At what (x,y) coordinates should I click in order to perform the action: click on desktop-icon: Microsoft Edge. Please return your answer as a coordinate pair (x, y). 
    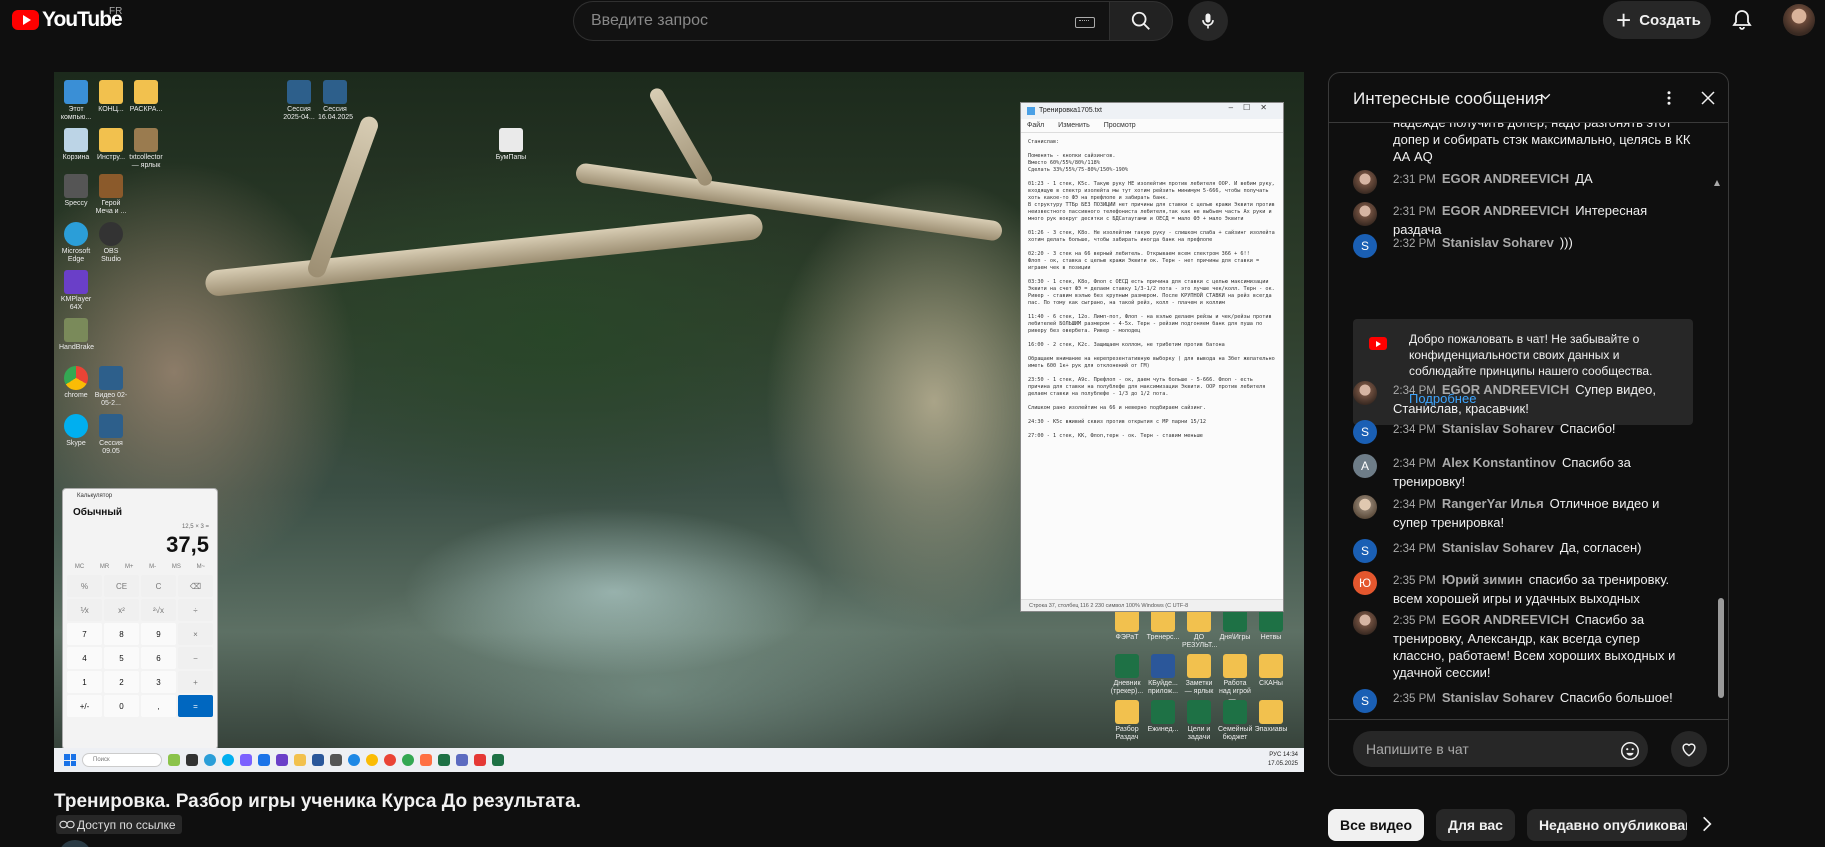
    Looking at the image, I should click on (76, 243).